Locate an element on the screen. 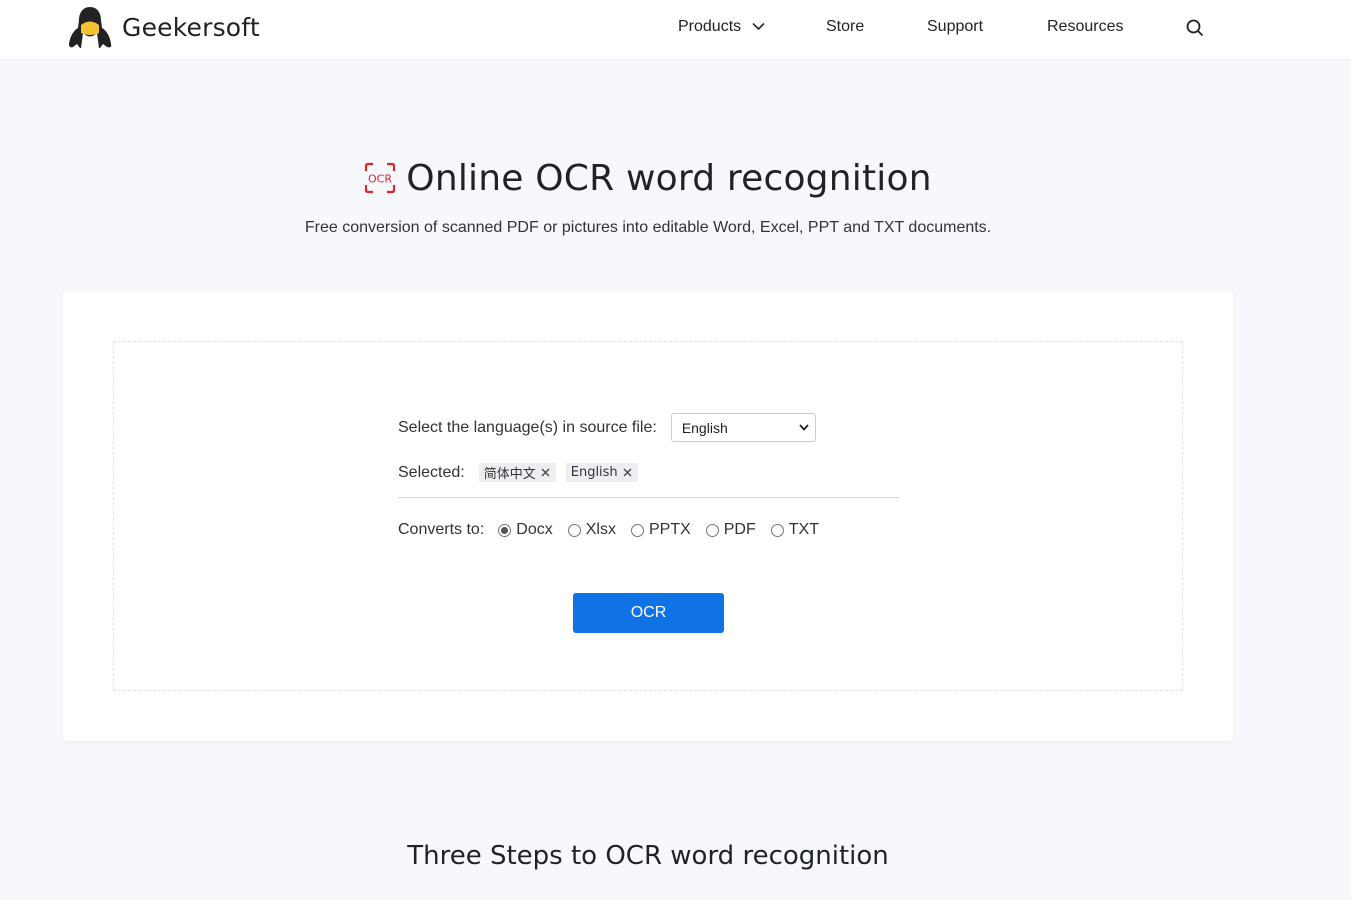 The height and width of the screenshot is (900, 1351). brand-name: Geekersoft is located at coordinates (191, 27).